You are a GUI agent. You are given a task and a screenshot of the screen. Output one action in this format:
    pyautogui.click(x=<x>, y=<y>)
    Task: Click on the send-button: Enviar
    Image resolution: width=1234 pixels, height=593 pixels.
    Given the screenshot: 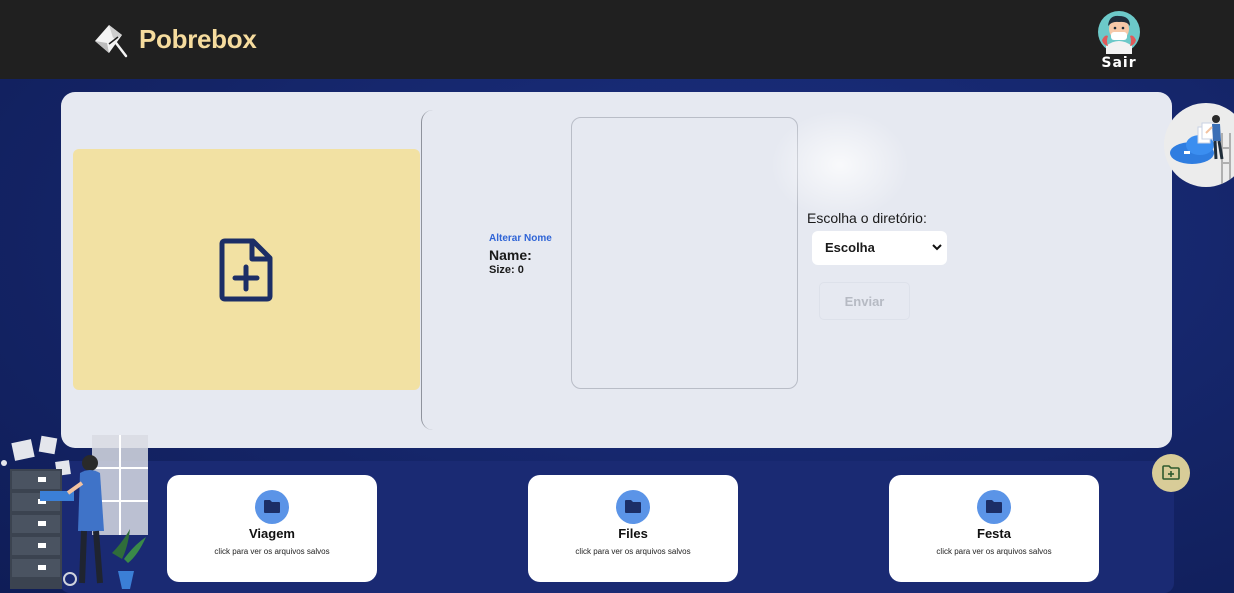 What is the action you would take?
    pyautogui.click(x=864, y=301)
    